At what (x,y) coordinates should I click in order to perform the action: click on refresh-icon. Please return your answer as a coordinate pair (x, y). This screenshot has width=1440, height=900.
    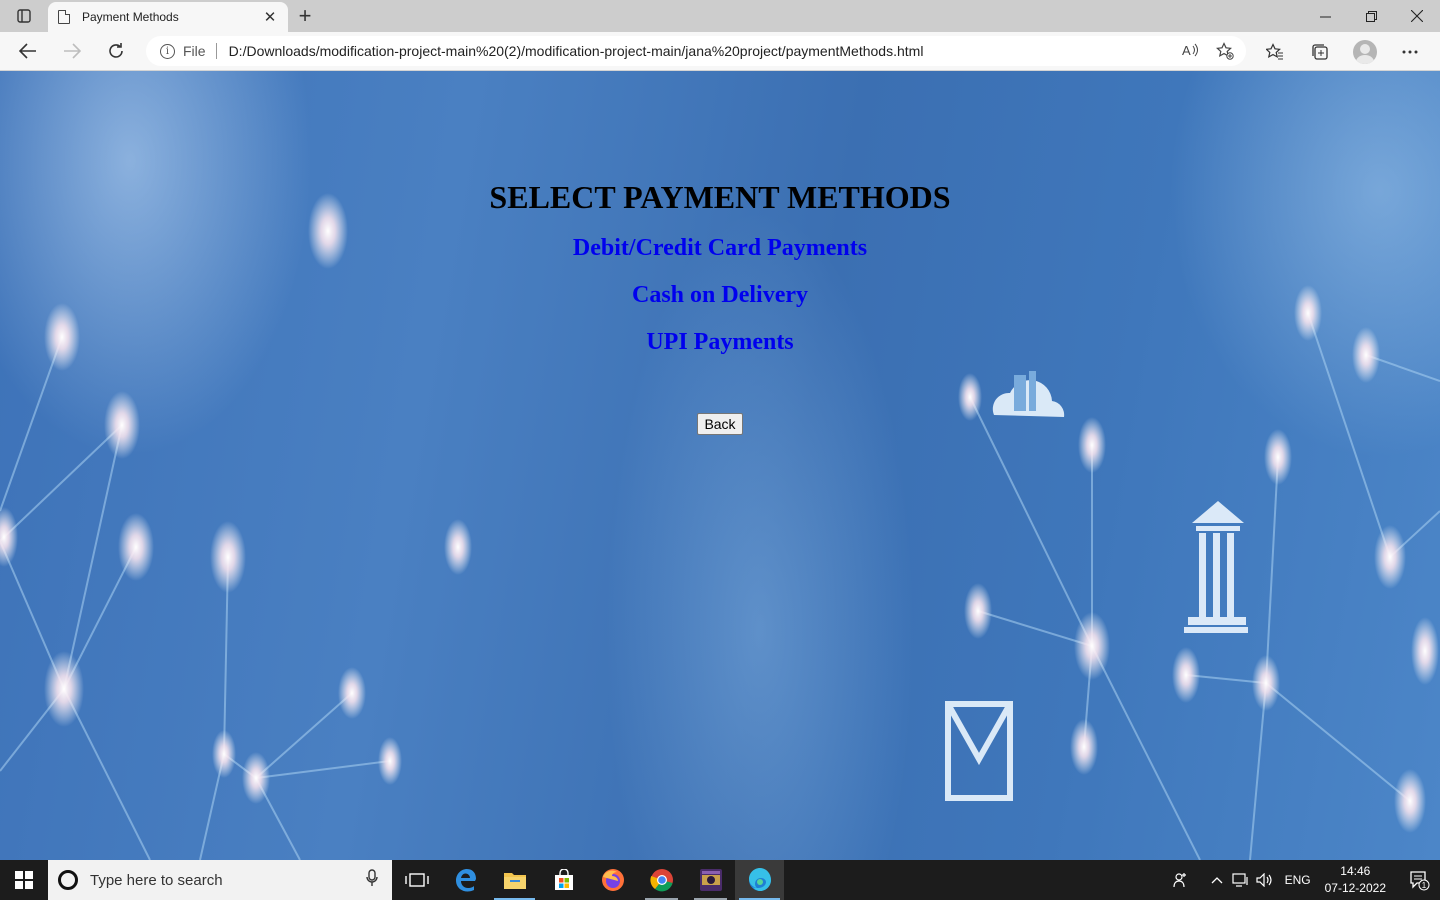
    Looking at the image, I should click on (116, 50).